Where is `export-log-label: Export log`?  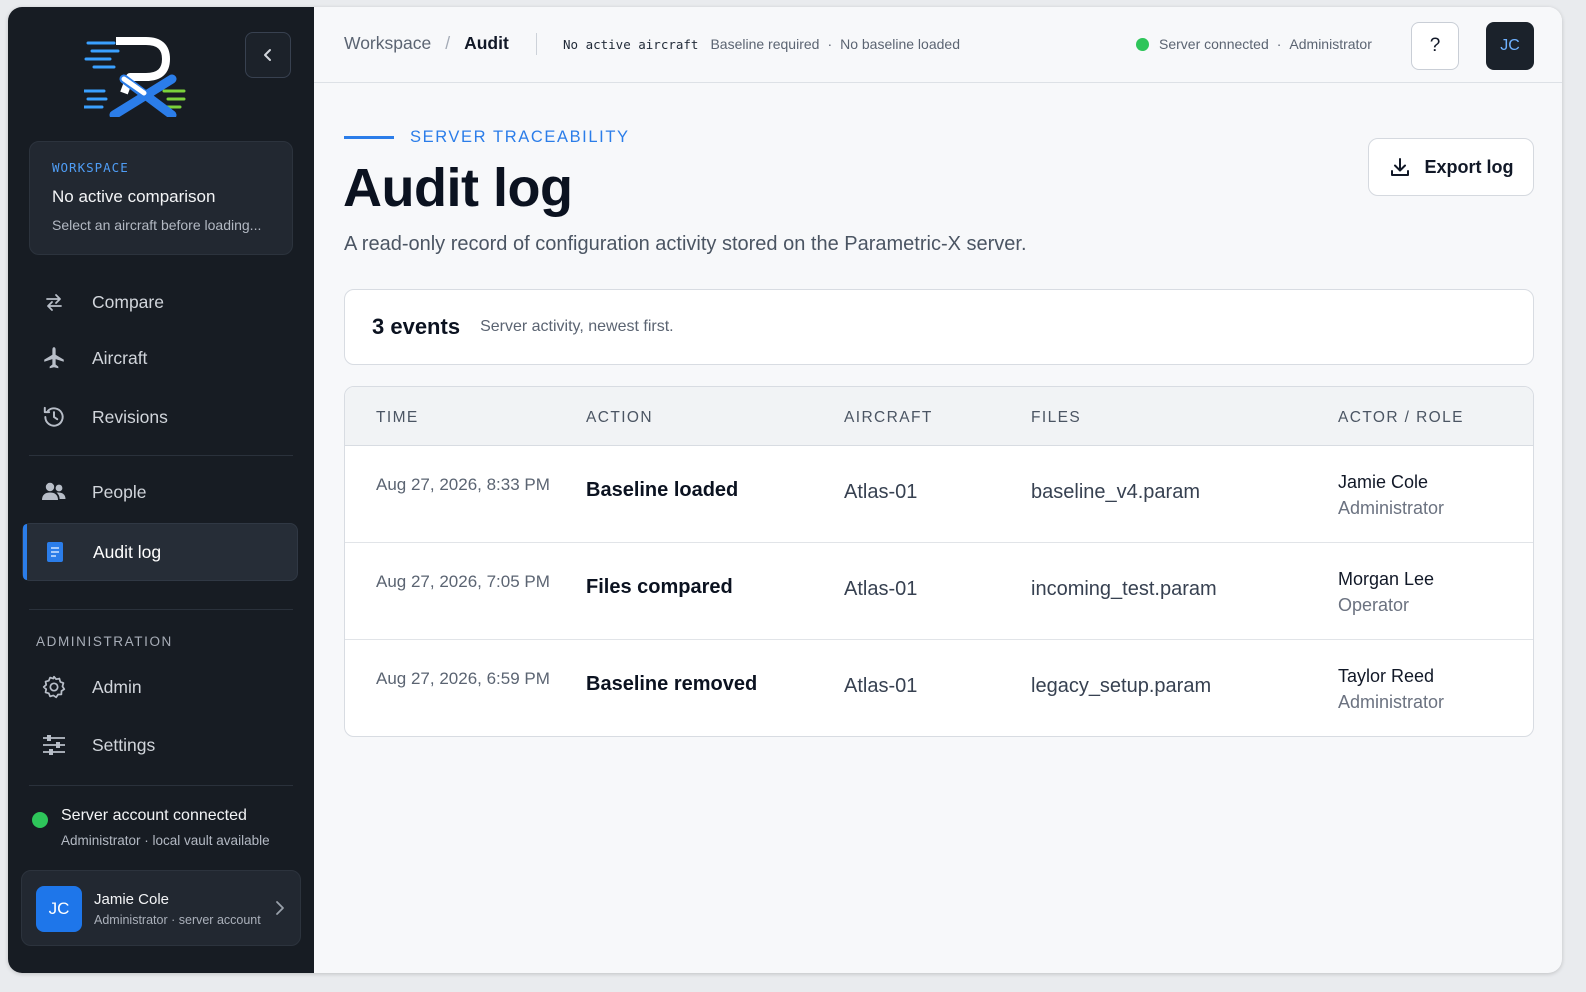 export-log-label: Export log is located at coordinates (1469, 166).